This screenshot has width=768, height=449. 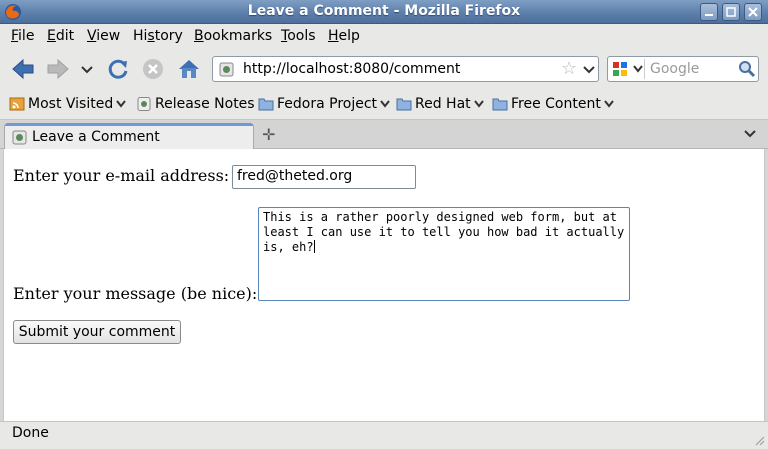 I want to click on maximize-button, so click(x=731, y=12).